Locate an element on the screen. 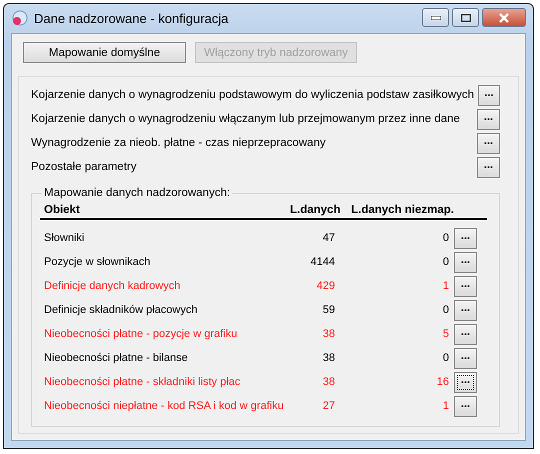 The width and height of the screenshot is (540, 454). table-cell-text: Pozycje w słownikach is located at coordinates (98, 262).